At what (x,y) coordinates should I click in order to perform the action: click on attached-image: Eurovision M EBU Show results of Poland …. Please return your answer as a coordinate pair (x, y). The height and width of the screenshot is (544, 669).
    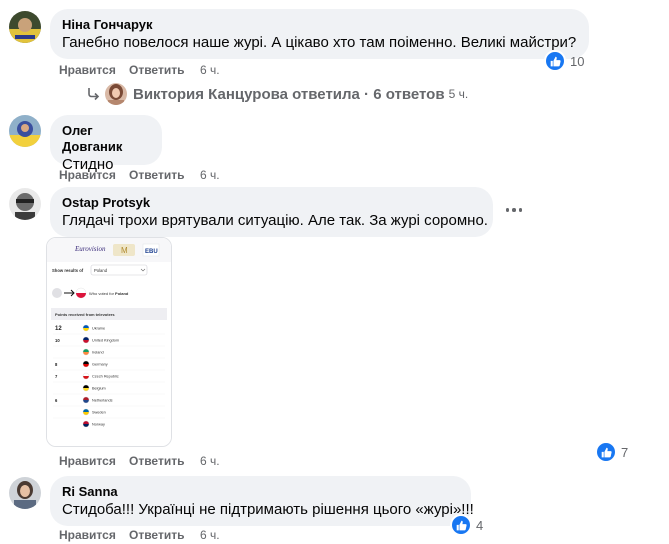
    Looking at the image, I should click on (109, 342).